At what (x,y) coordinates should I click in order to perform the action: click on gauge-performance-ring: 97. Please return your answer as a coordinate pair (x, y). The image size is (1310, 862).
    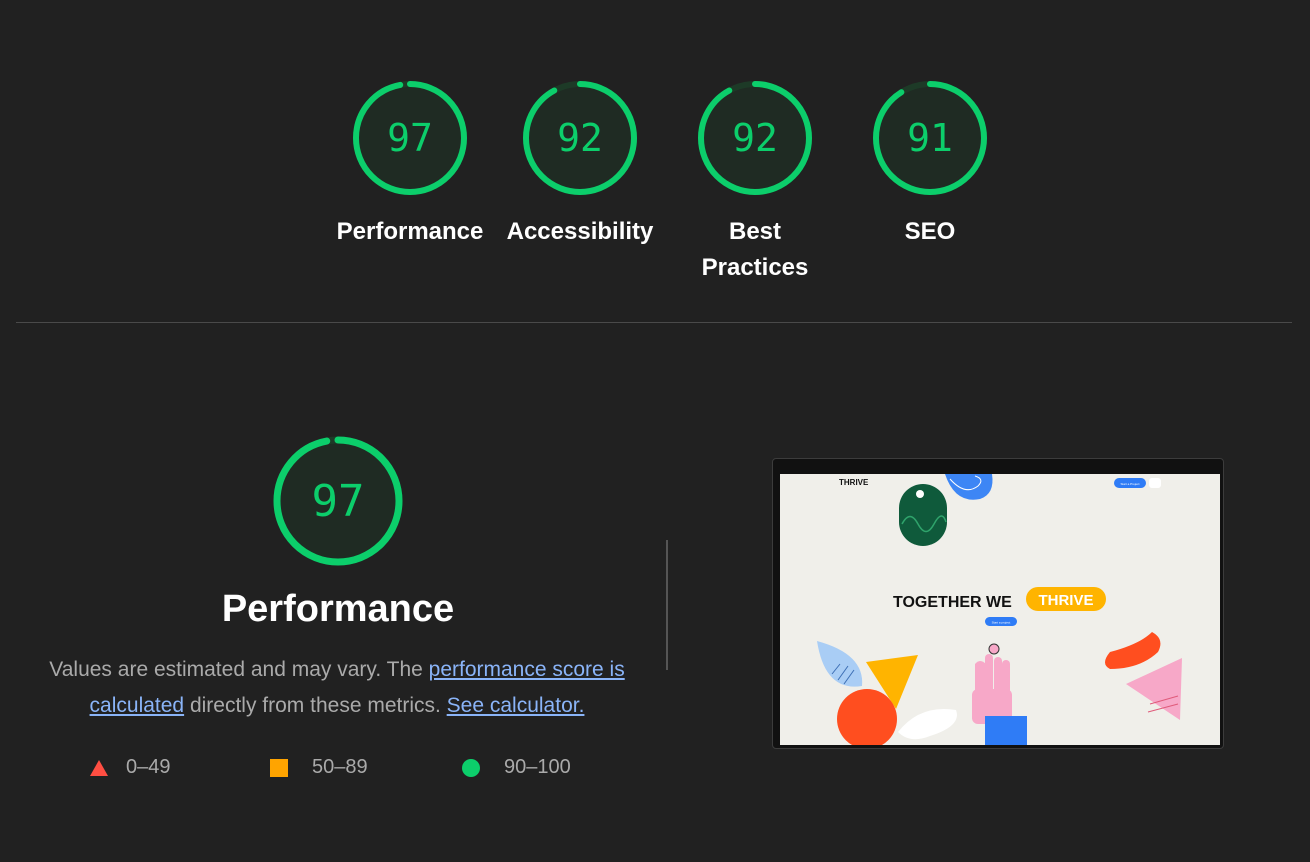
    Looking at the image, I should click on (410, 138).